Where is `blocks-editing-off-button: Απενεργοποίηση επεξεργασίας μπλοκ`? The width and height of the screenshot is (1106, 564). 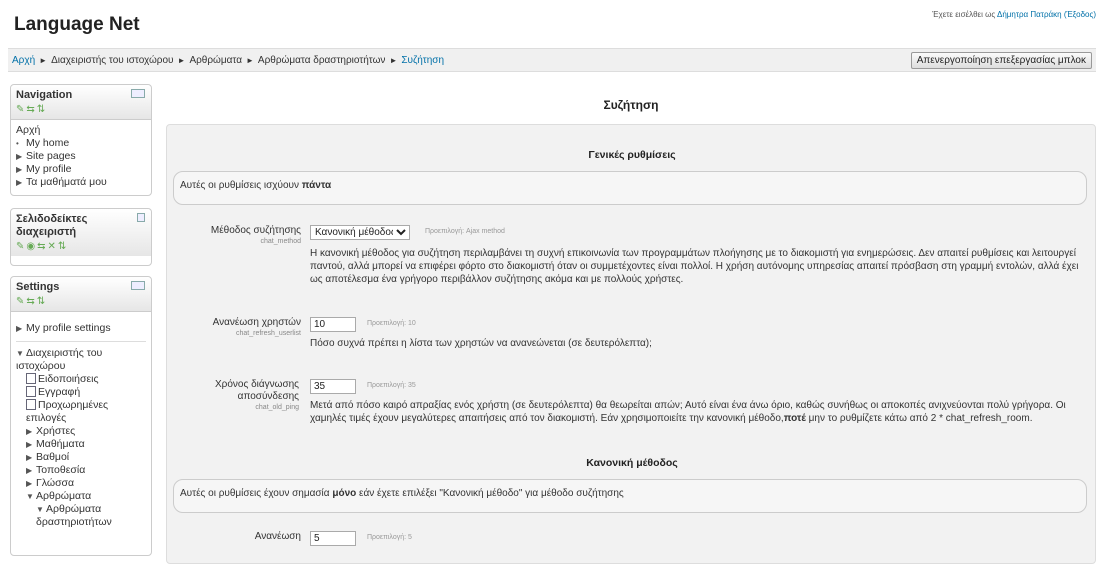
blocks-editing-off-button: Απενεργοποίηση επεξεργασίας μπλοκ is located at coordinates (1001, 60).